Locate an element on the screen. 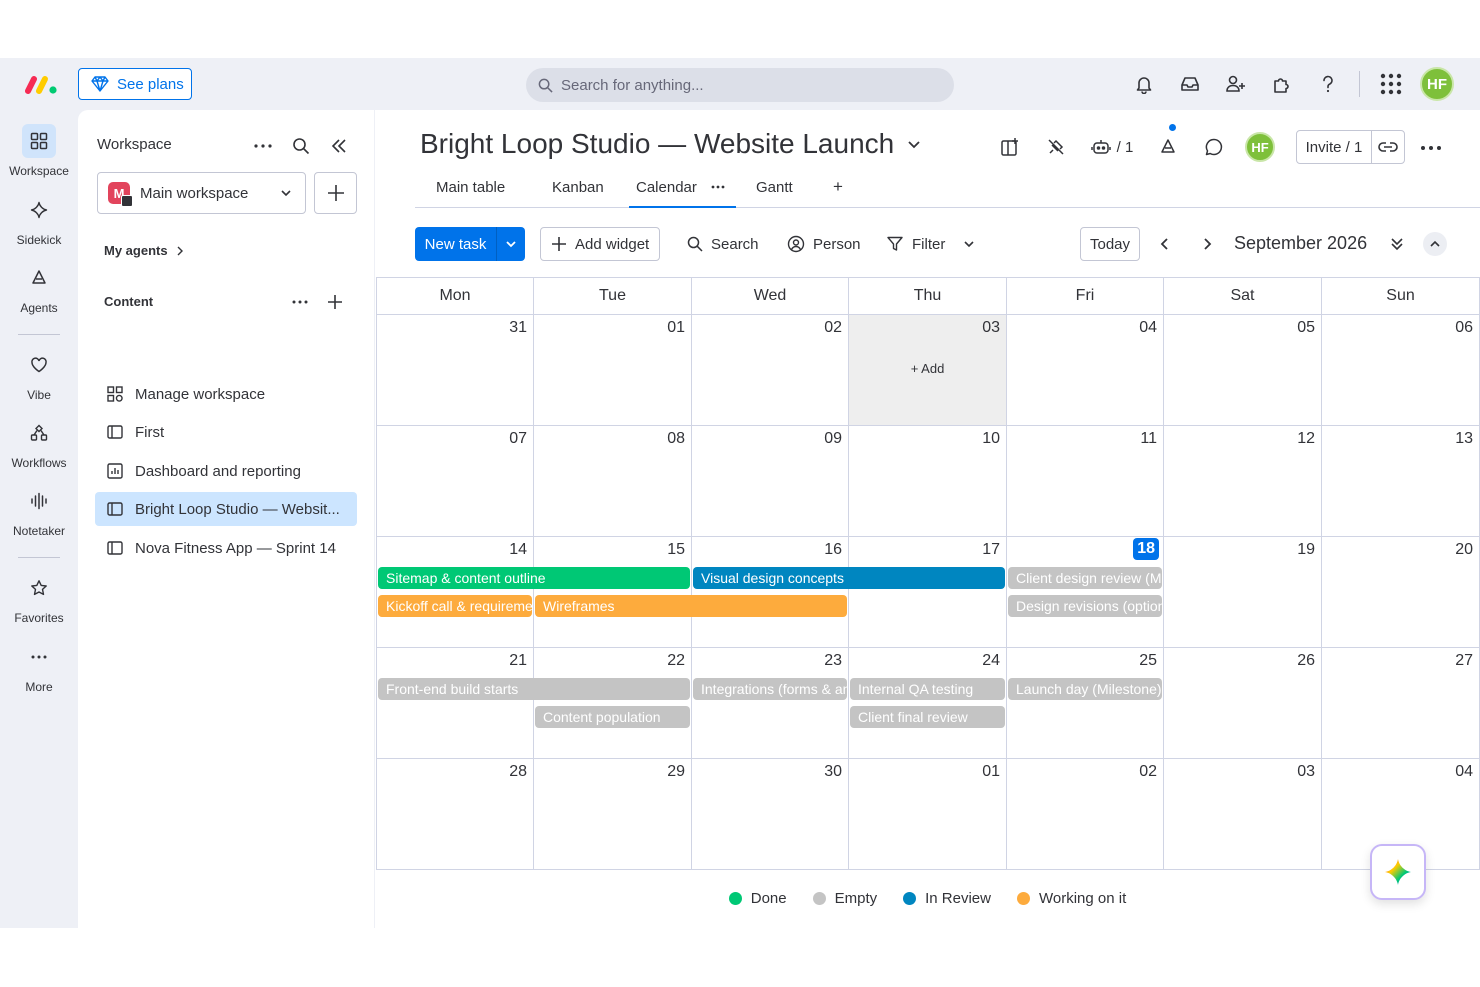 Image resolution: width=1480 pixels, height=987 pixels. calendar-day-cell: 08 is located at coordinates (613, 481).